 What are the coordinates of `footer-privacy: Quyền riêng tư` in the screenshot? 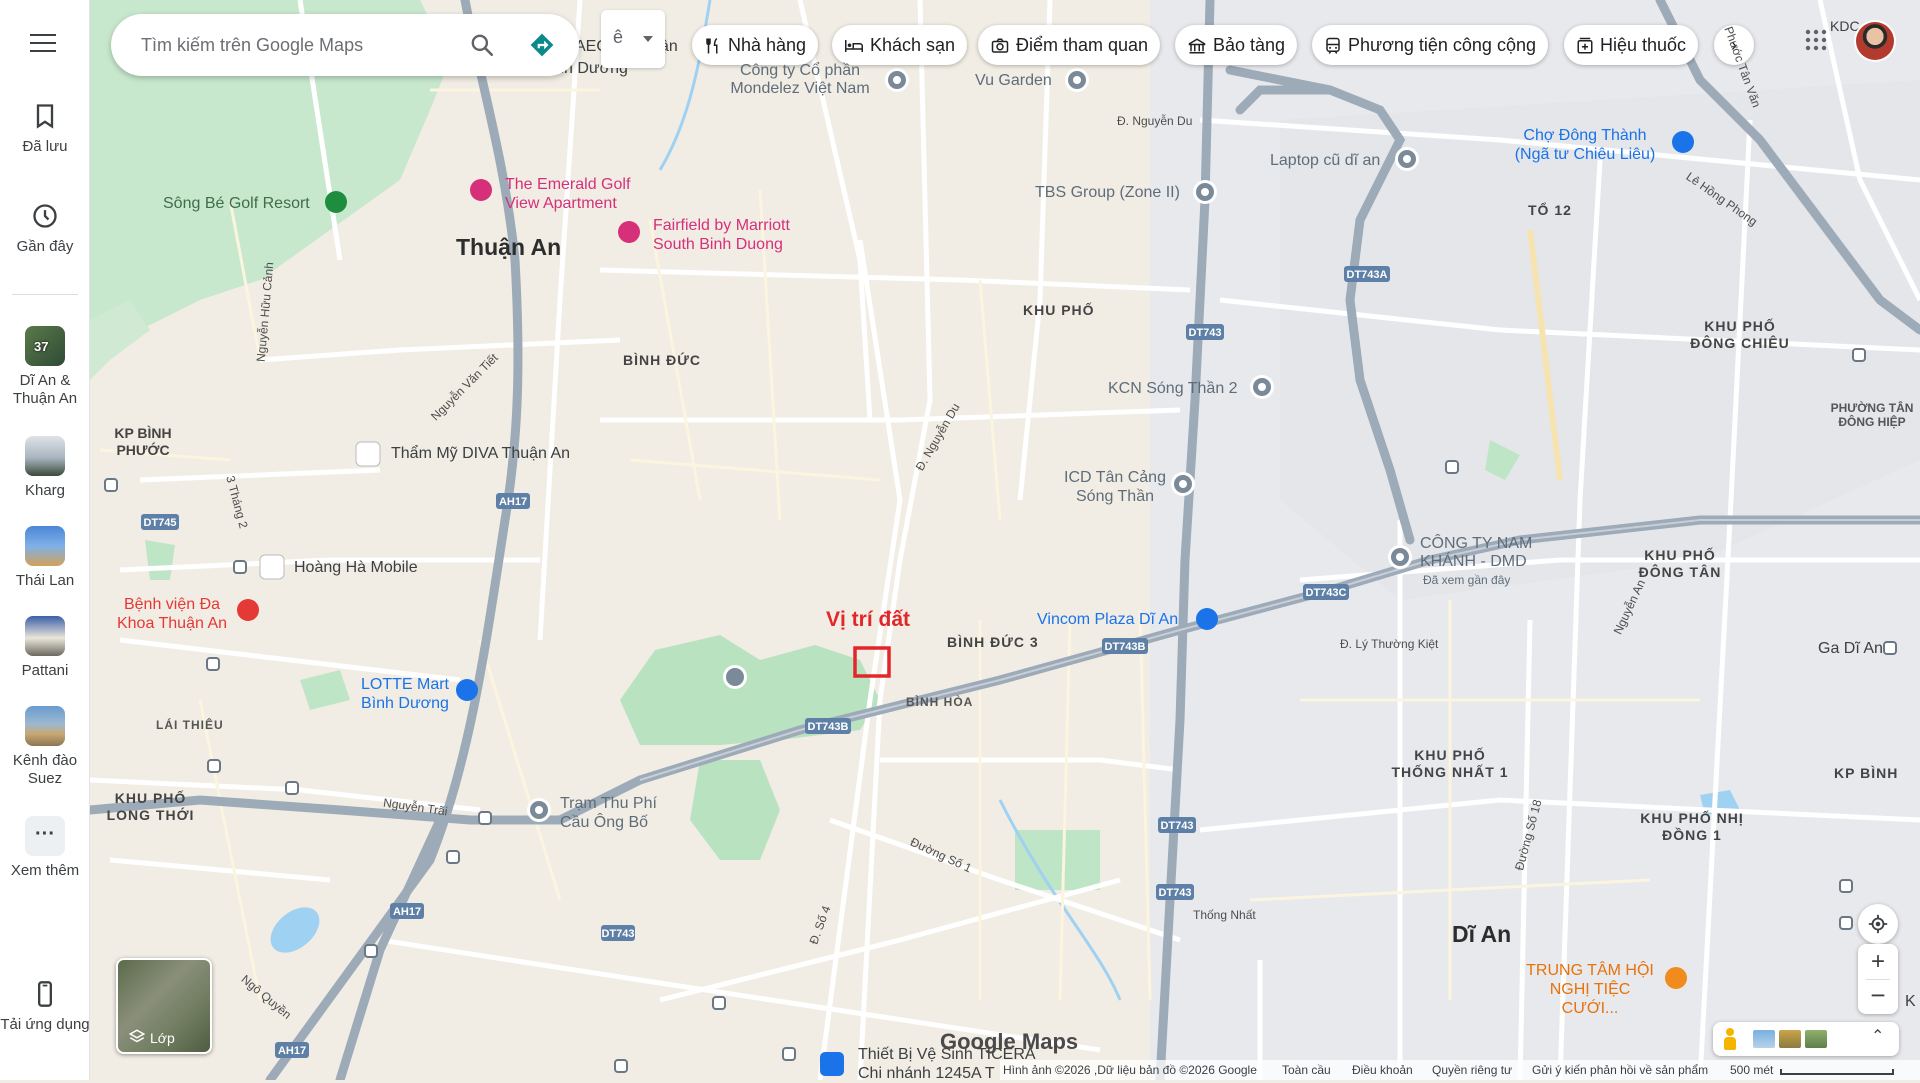 It's located at (1472, 1070).